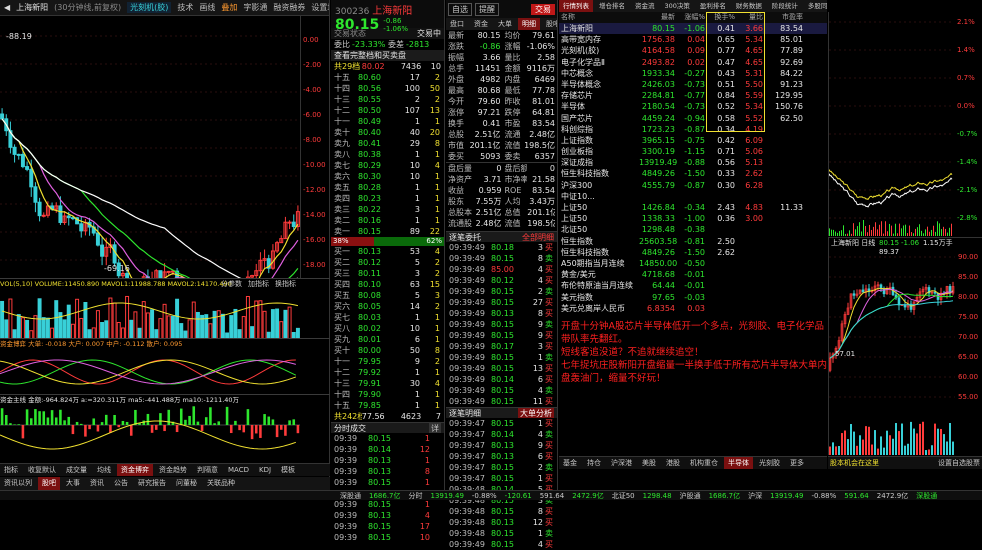  What do you see at coordinates (481, 24) in the screenshot?
I see `stats-tab: 资金` at bounding box center [481, 24].